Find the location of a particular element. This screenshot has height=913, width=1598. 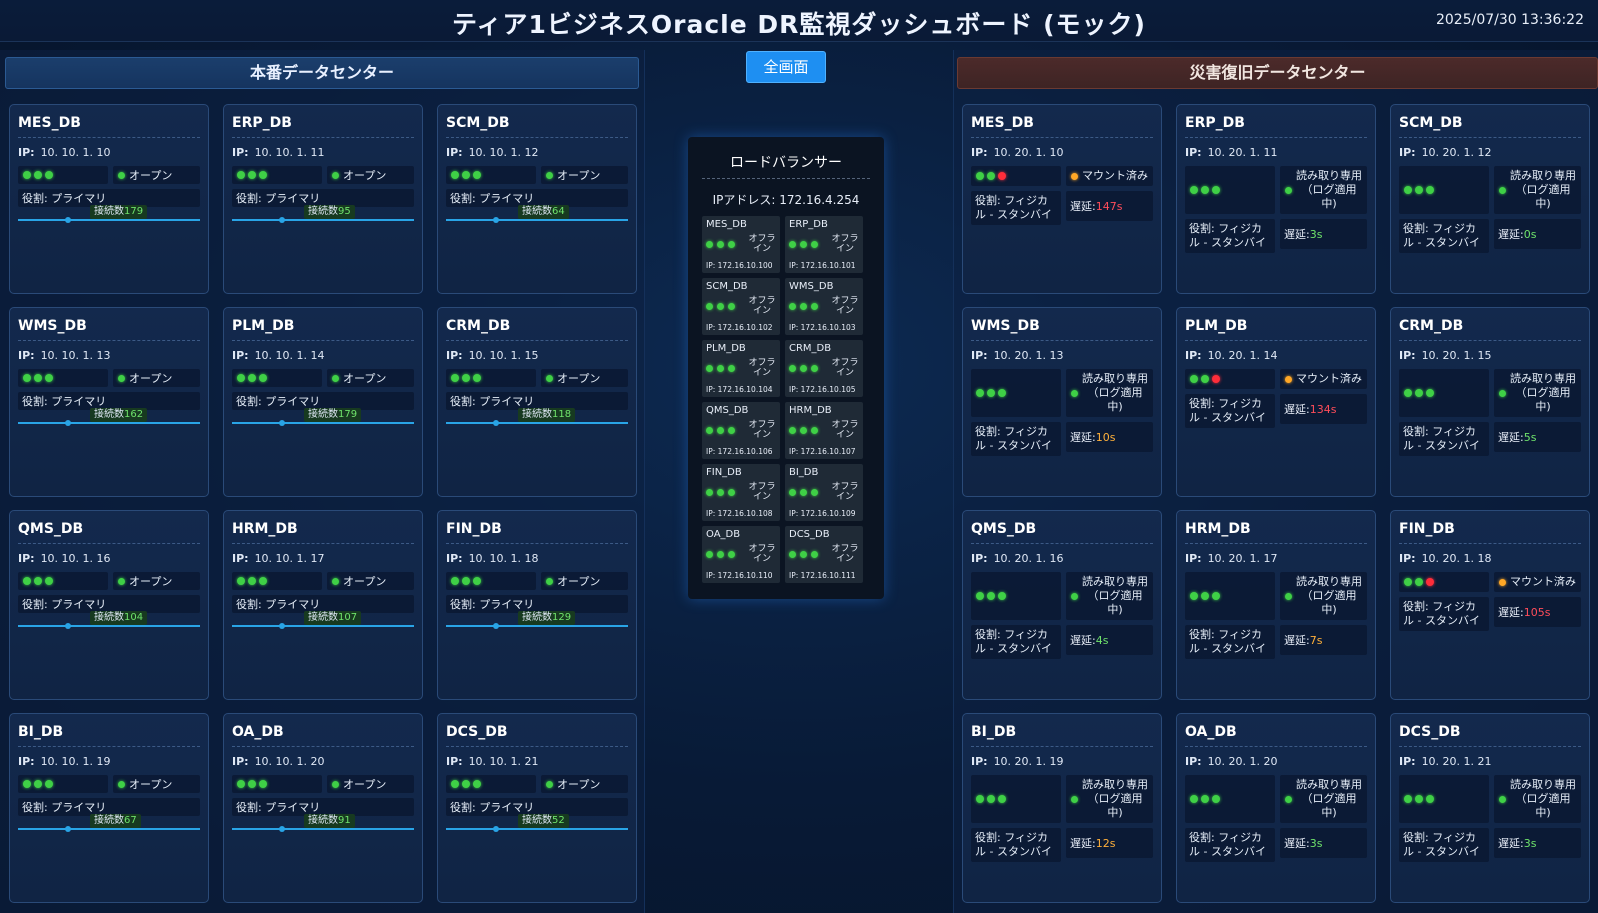

lb-backend-item: SCM_DB オフライン IP: 172.16.10.102 is located at coordinates (741, 306).